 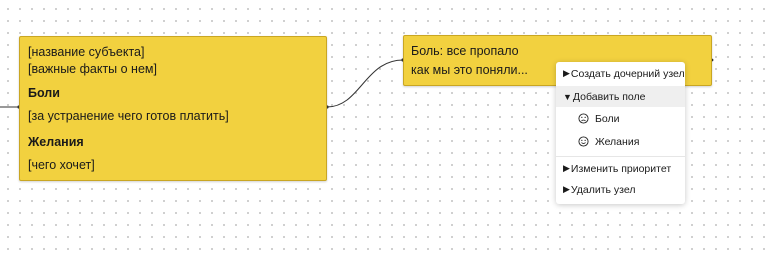 I want to click on subject-name: [название субъекта], so click(x=173, y=52).